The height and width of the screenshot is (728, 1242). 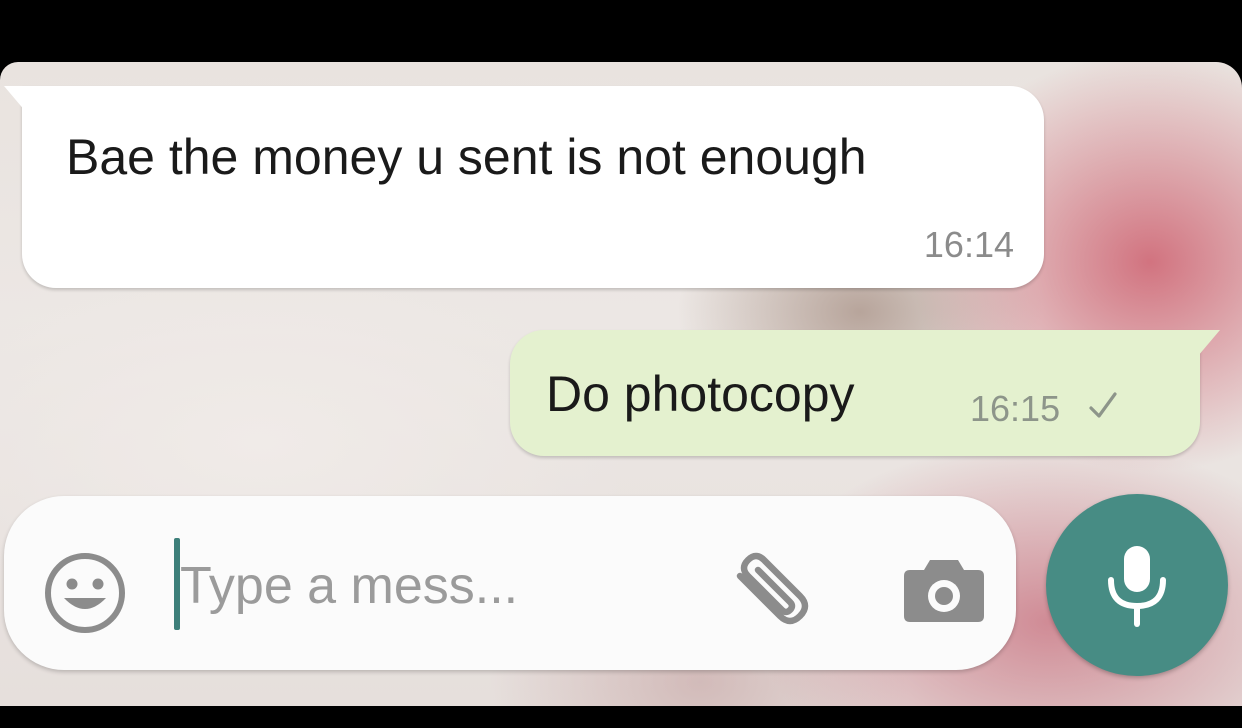 I want to click on single-check-icon, so click(x=1103, y=405).